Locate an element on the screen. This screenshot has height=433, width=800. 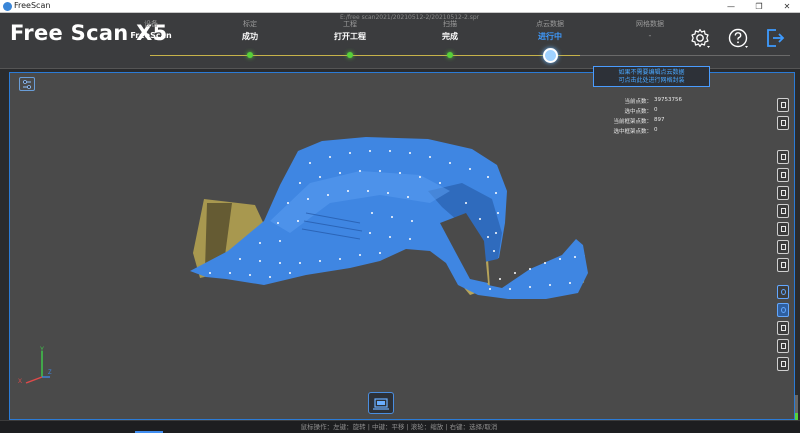
cube-front-icon is located at coordinates (783, 105).